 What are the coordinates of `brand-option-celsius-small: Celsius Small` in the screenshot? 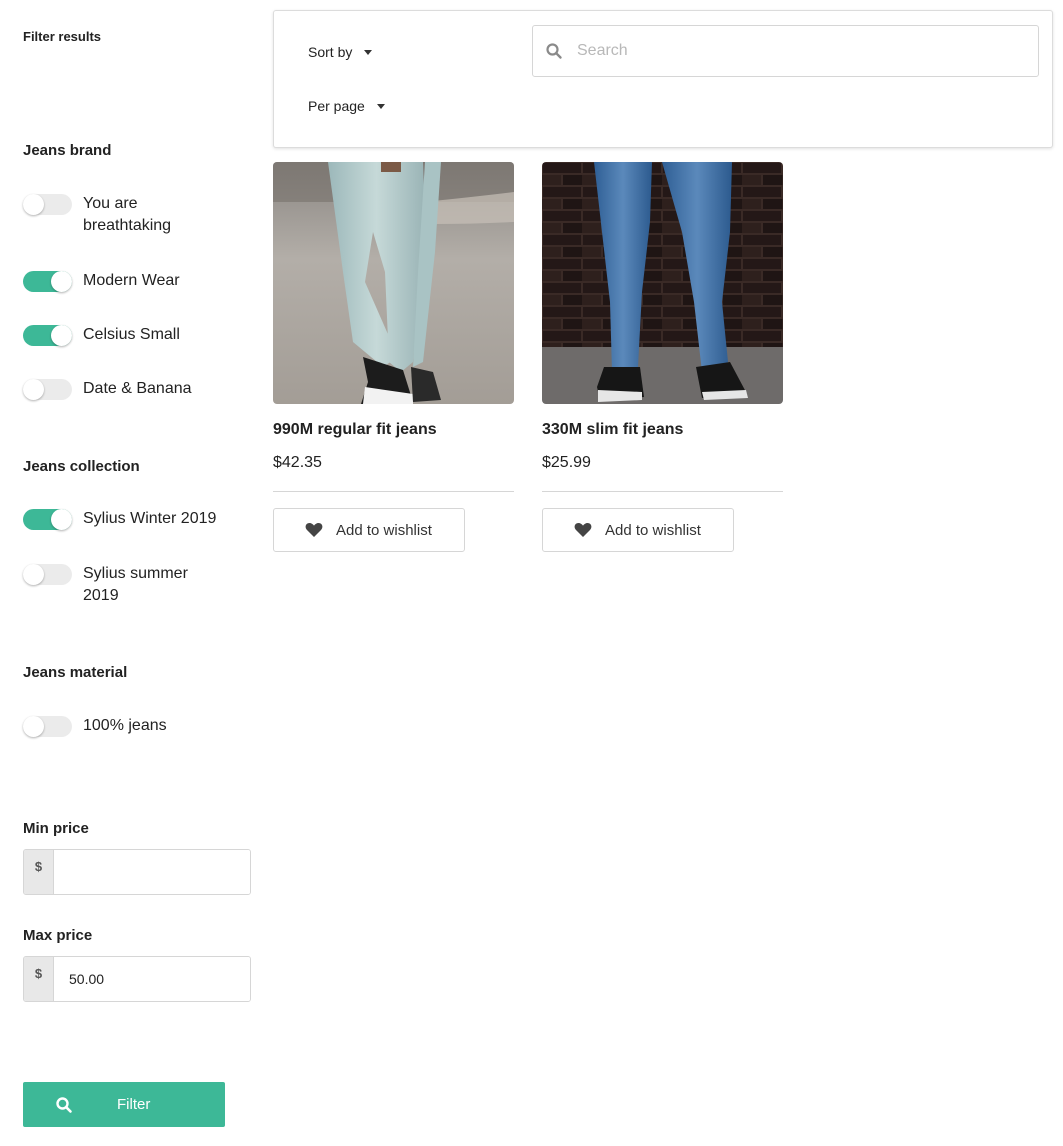 It's located at (128, 335).